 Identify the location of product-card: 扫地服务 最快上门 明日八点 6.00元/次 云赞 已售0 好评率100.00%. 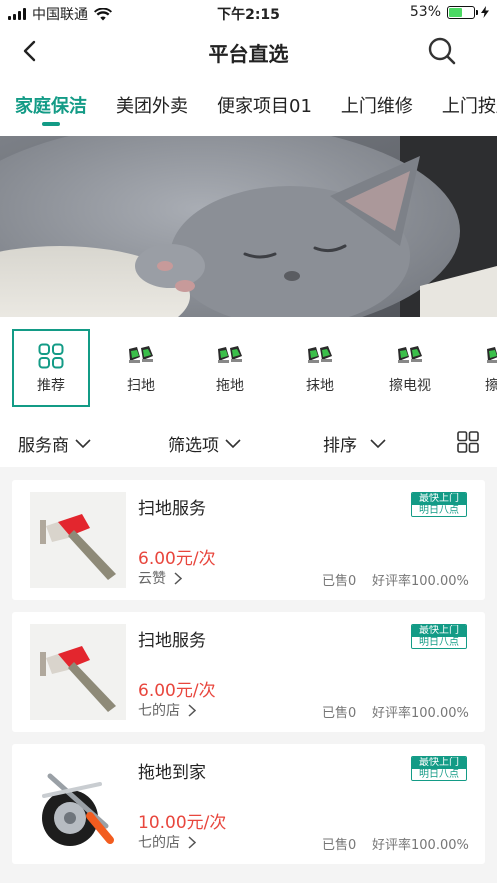
(248, 540).